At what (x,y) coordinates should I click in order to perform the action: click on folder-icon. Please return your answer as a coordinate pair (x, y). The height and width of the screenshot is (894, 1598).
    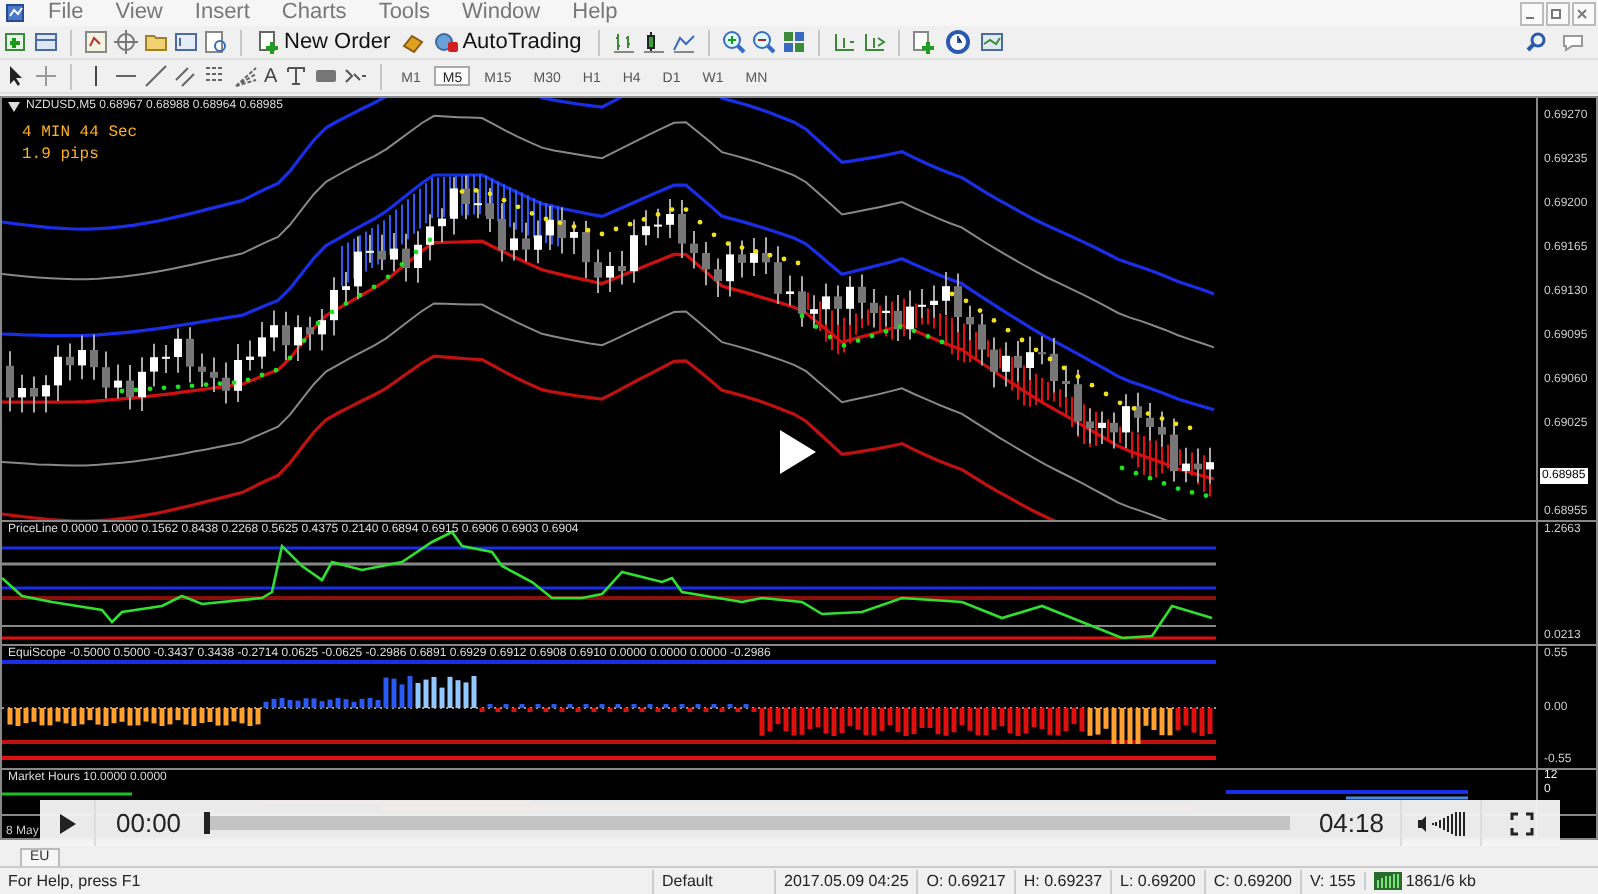
    Looking at the image, I should click on (156, 42).